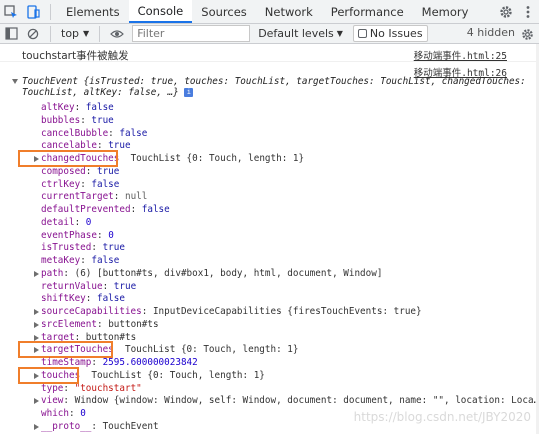 The image size is (539, 434). I want to click on property-row-srcElement: srcElement: button#ts, so click(96, 325).